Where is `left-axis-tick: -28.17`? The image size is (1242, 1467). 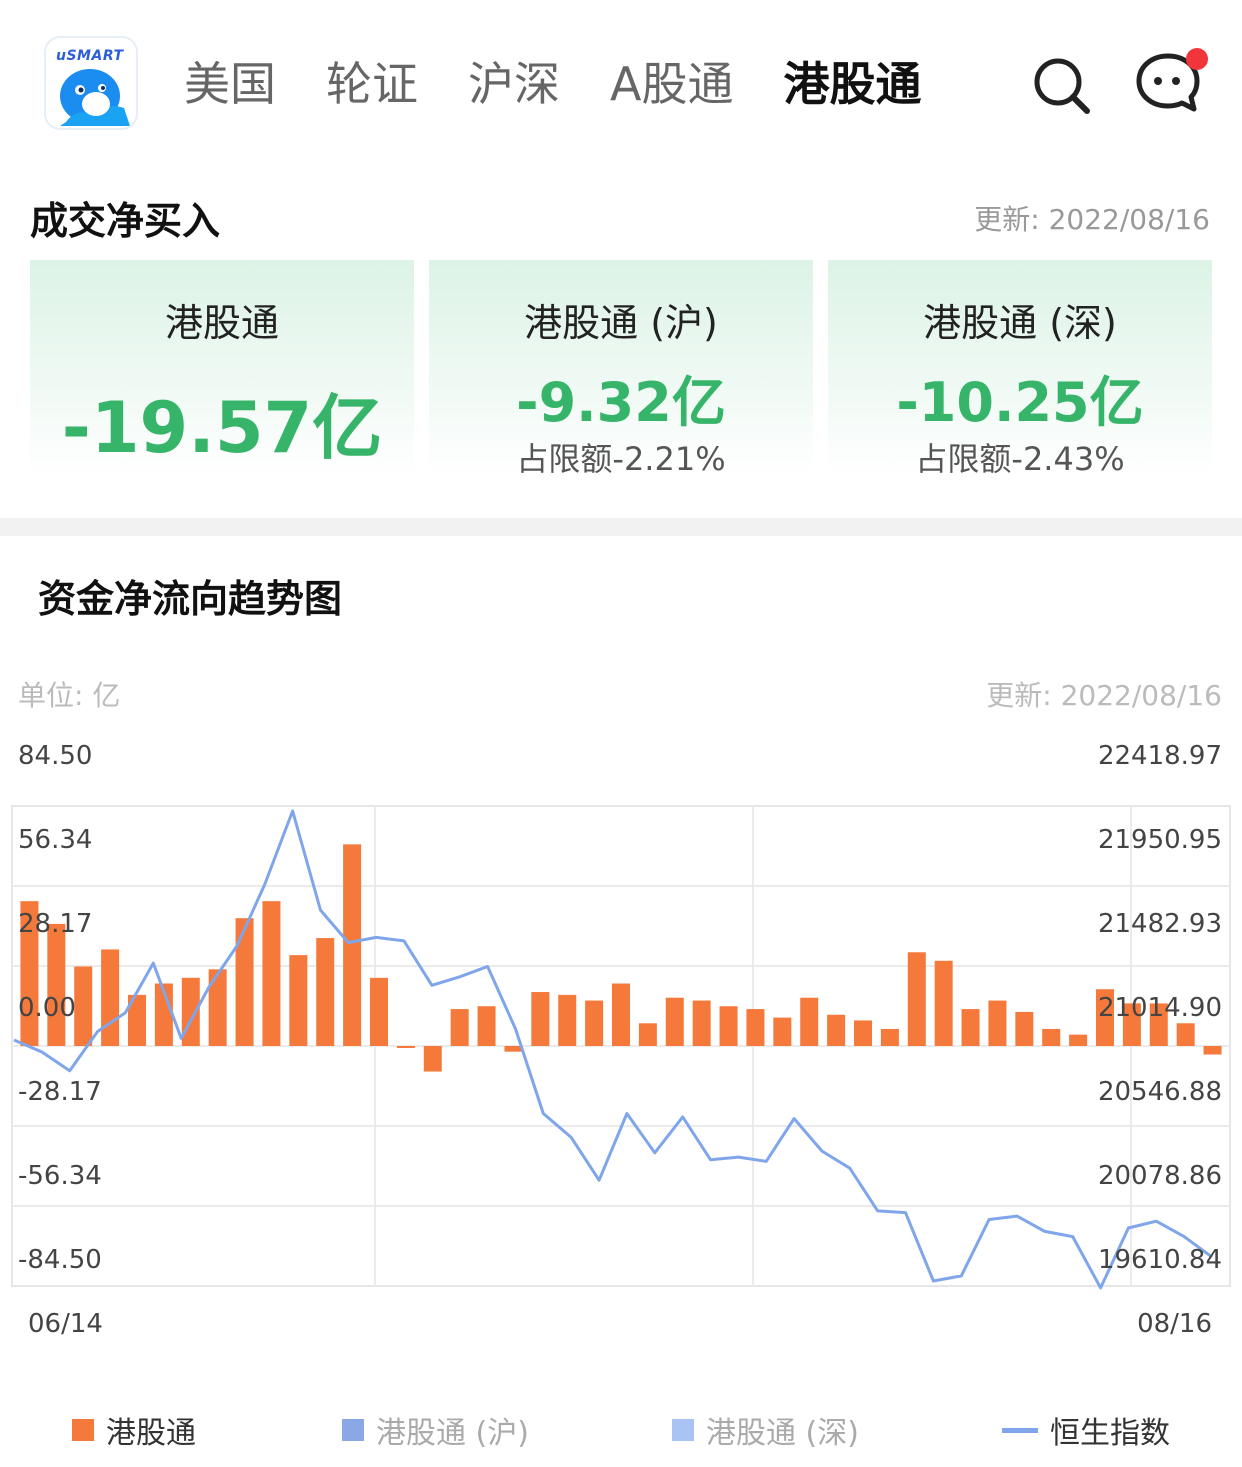 left-axis-tick: -28.17 is located at coordinates (60, 1092).